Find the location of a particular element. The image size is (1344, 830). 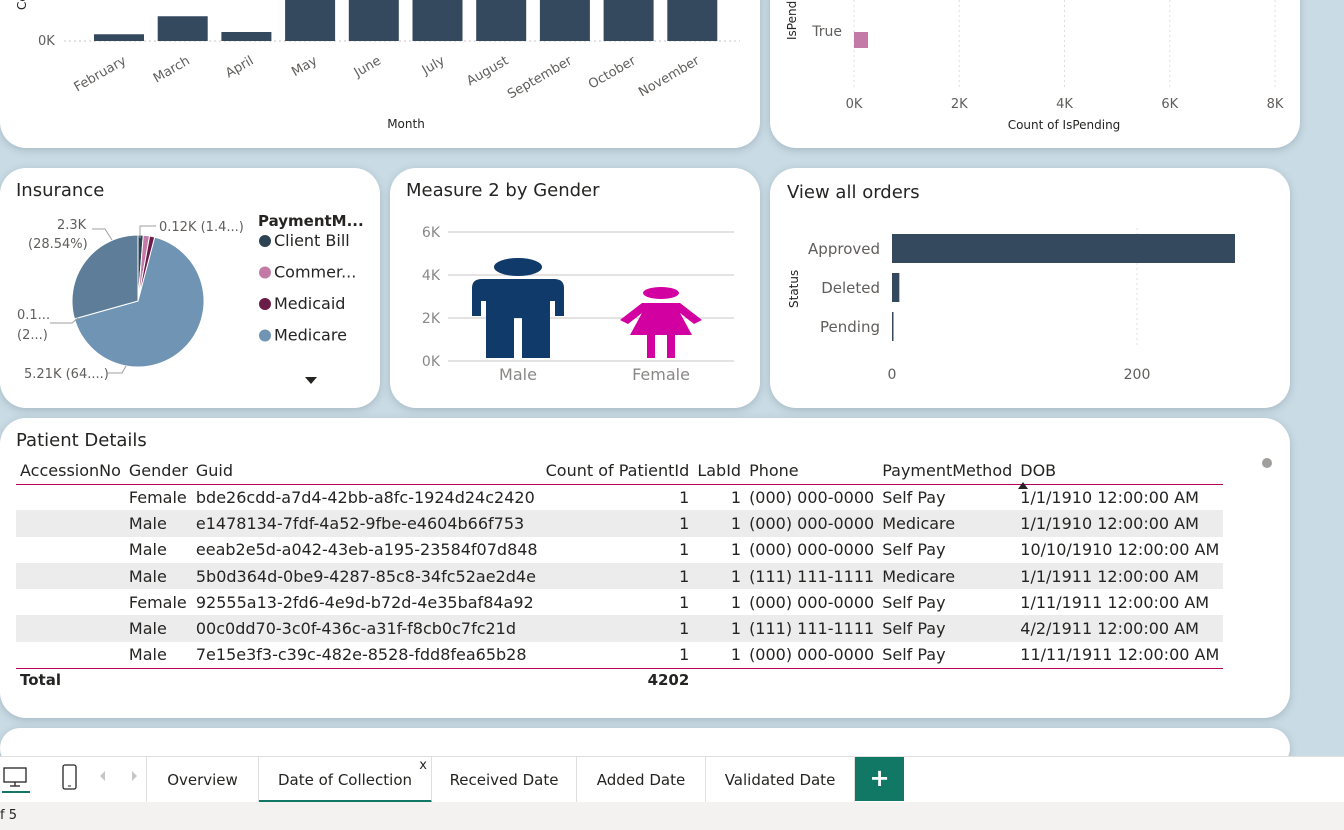

gender-y-tick: 6K is located at coordinates (431, 233).